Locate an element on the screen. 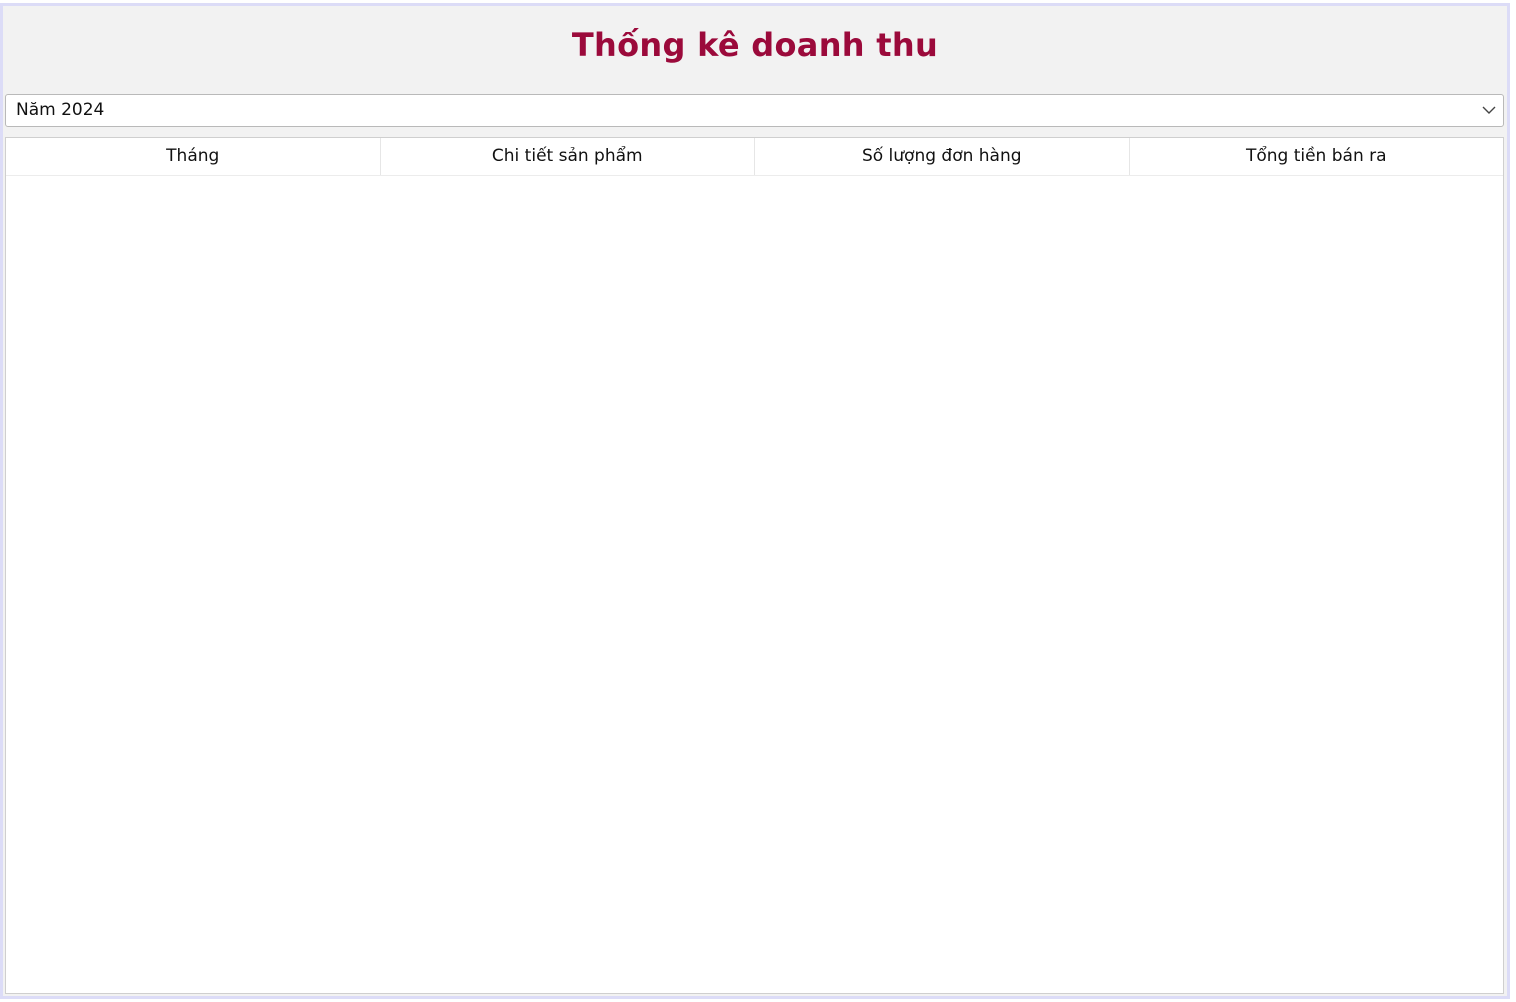 The height and width of the screenshot is (1002, 1516). year-select: Năm 2024 is located at coordinates (754, 110).